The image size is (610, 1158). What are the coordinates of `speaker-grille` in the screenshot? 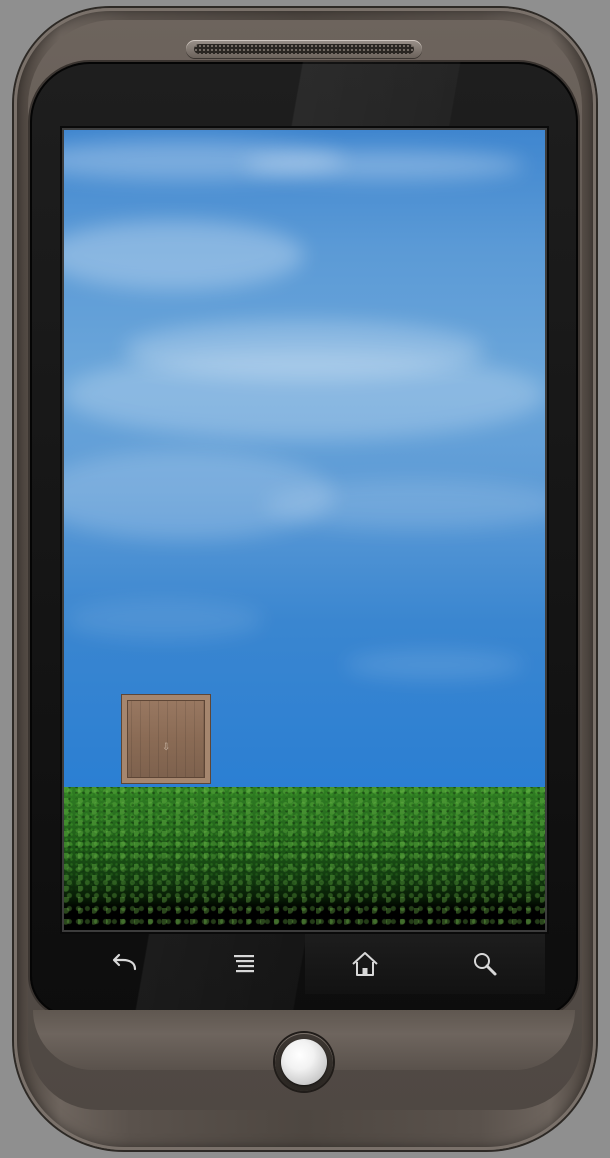 It's located at (304, 49).